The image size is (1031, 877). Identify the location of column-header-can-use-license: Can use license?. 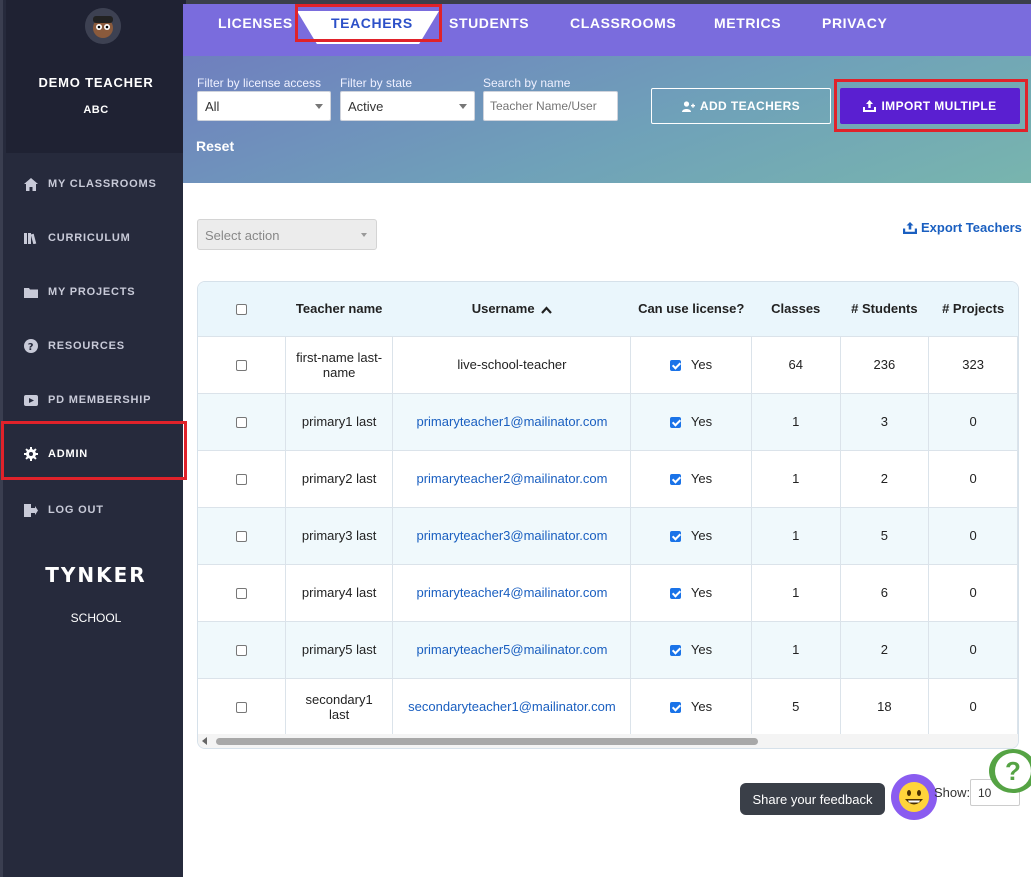
(691, 309).